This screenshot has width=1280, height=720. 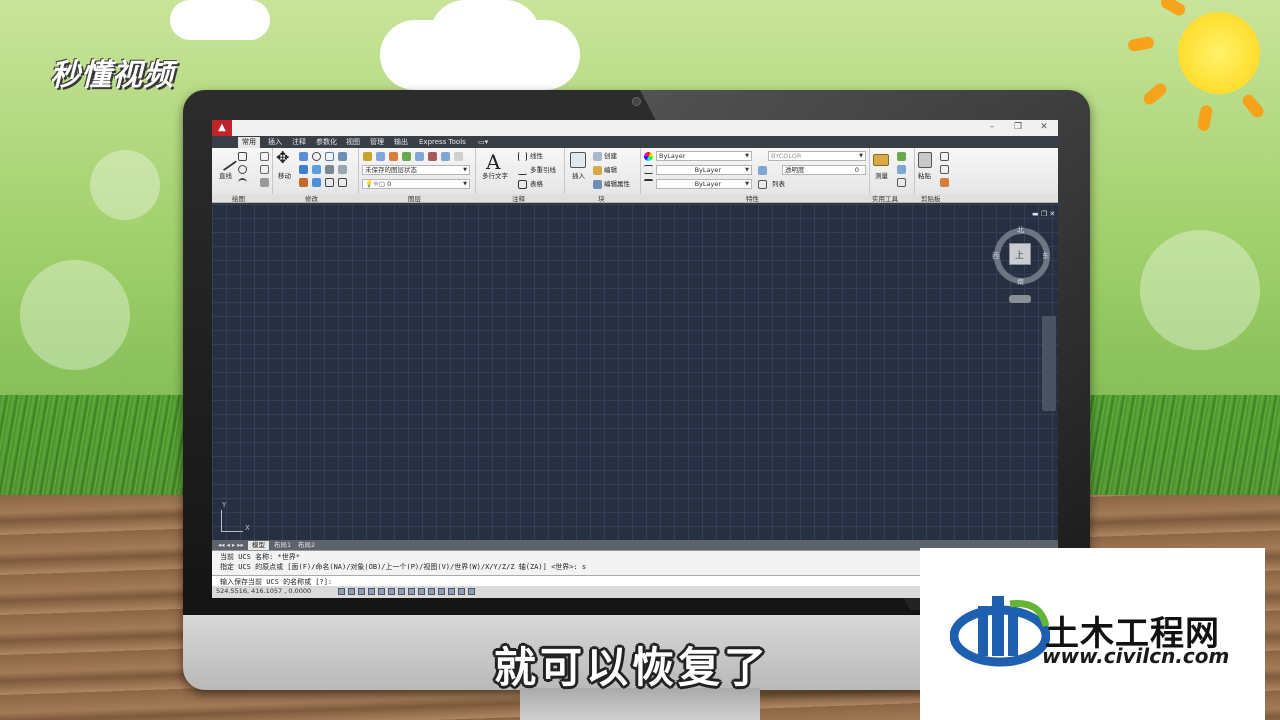 I want to click on viewcube-north: 北, so click(x=1020, y=230).